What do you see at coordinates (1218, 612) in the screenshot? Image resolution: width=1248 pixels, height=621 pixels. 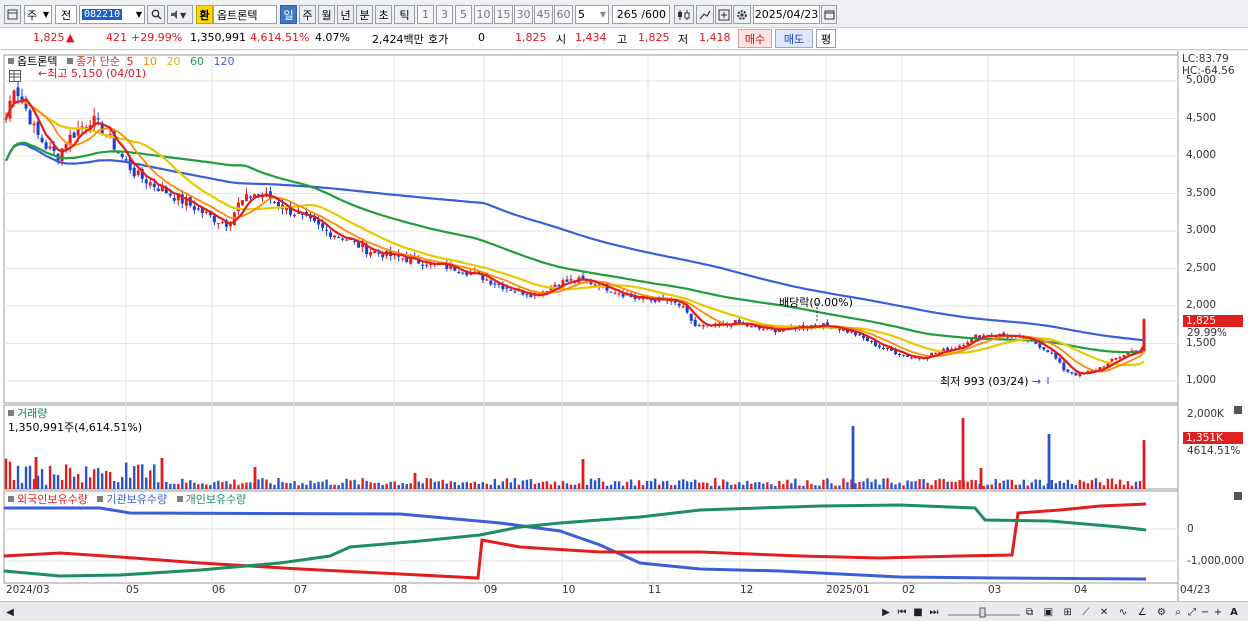 I see `plus-icon: +` at bounding box center [1218, 612].